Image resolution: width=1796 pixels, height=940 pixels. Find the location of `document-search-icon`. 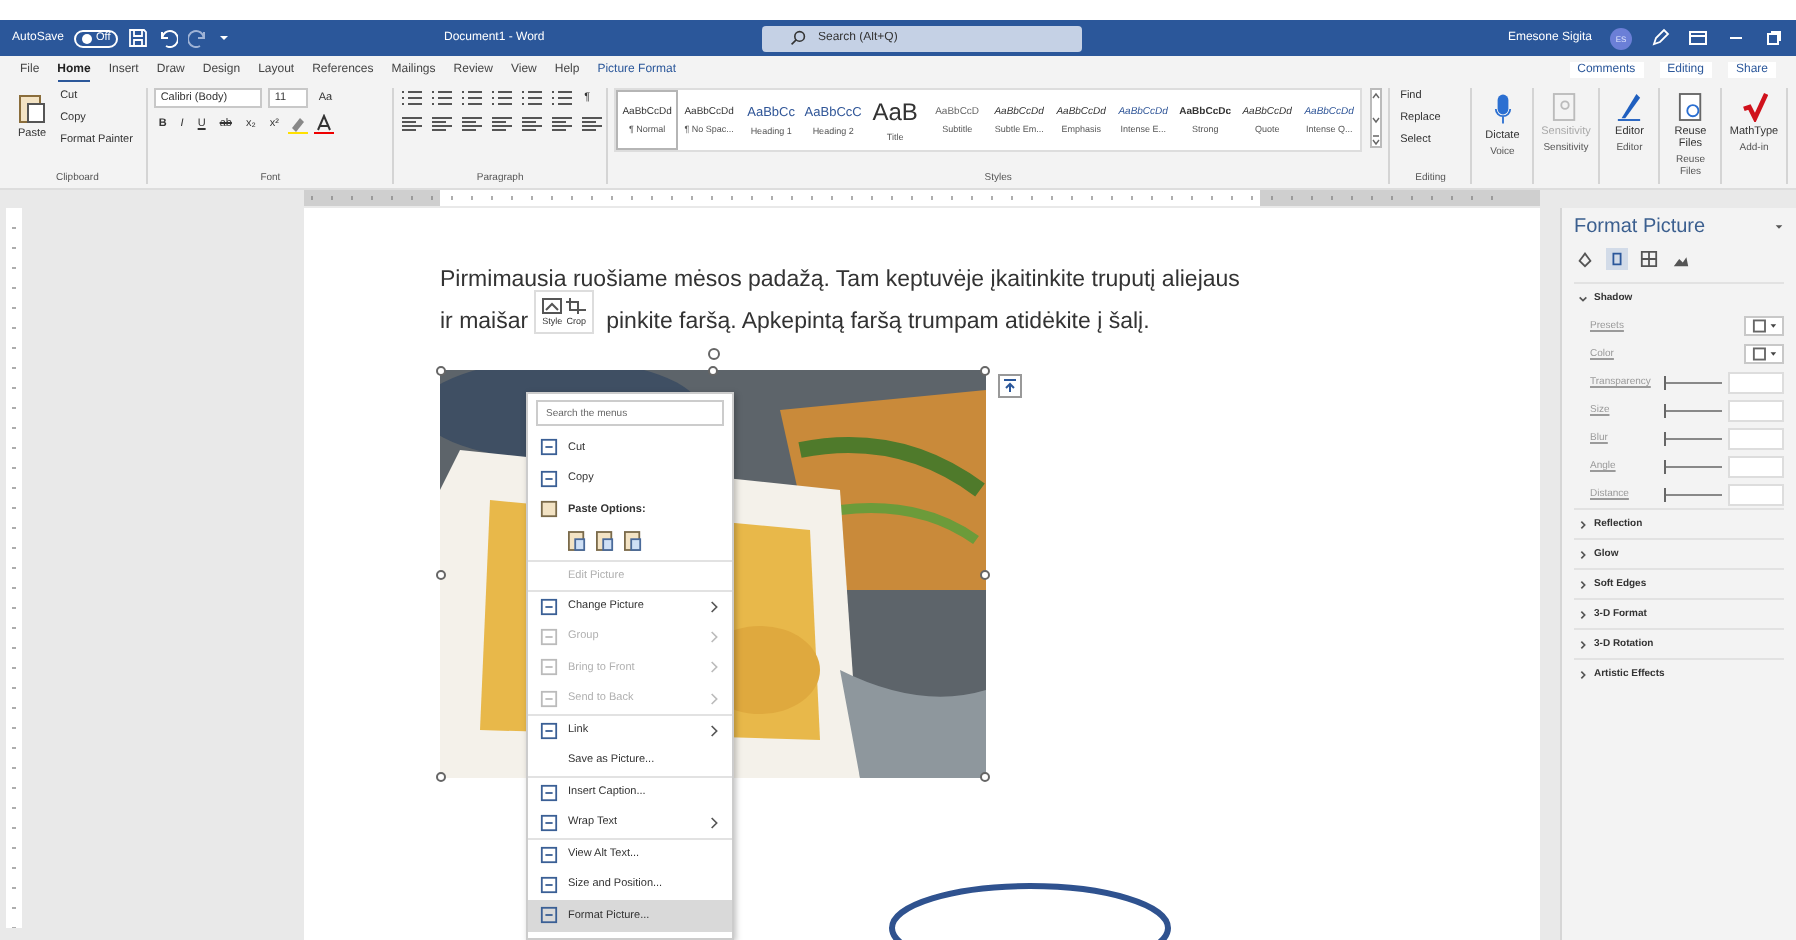

document-search-icon is located at coordinates (1690, 107).